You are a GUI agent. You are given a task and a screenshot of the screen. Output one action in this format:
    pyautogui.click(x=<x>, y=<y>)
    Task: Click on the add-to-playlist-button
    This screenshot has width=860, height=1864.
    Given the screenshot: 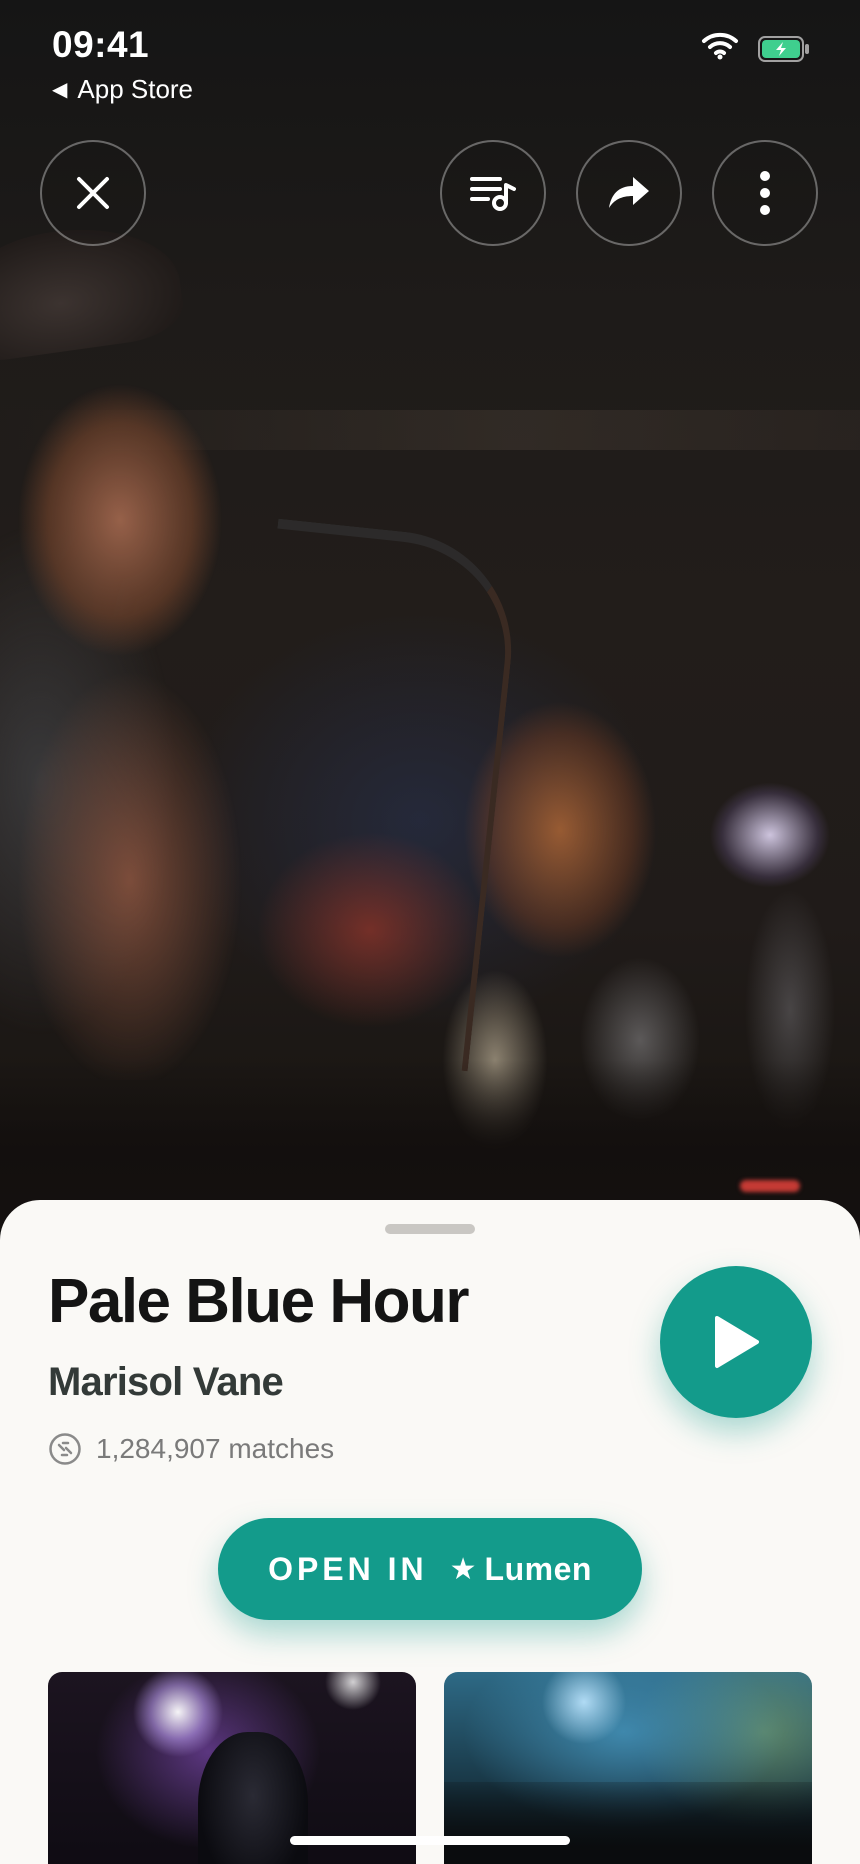 What is the action you would take?
    pyautogui.click(x=493, y=193)
    